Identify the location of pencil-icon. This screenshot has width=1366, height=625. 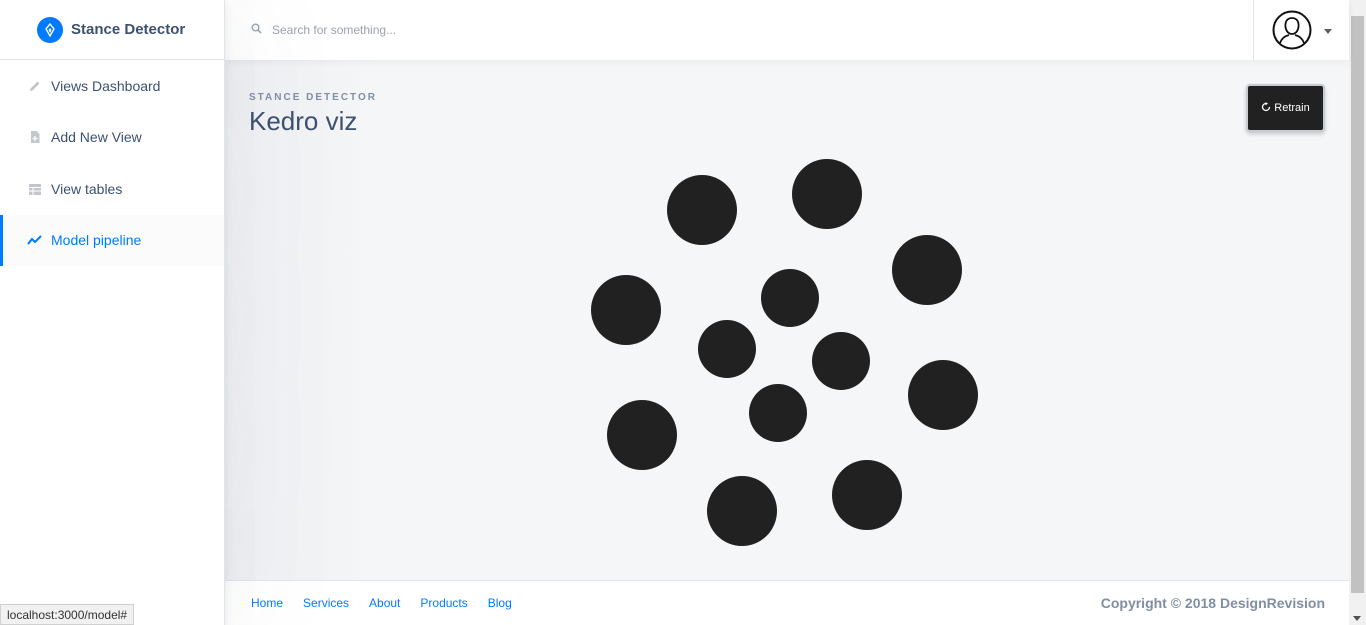
(34, 85).